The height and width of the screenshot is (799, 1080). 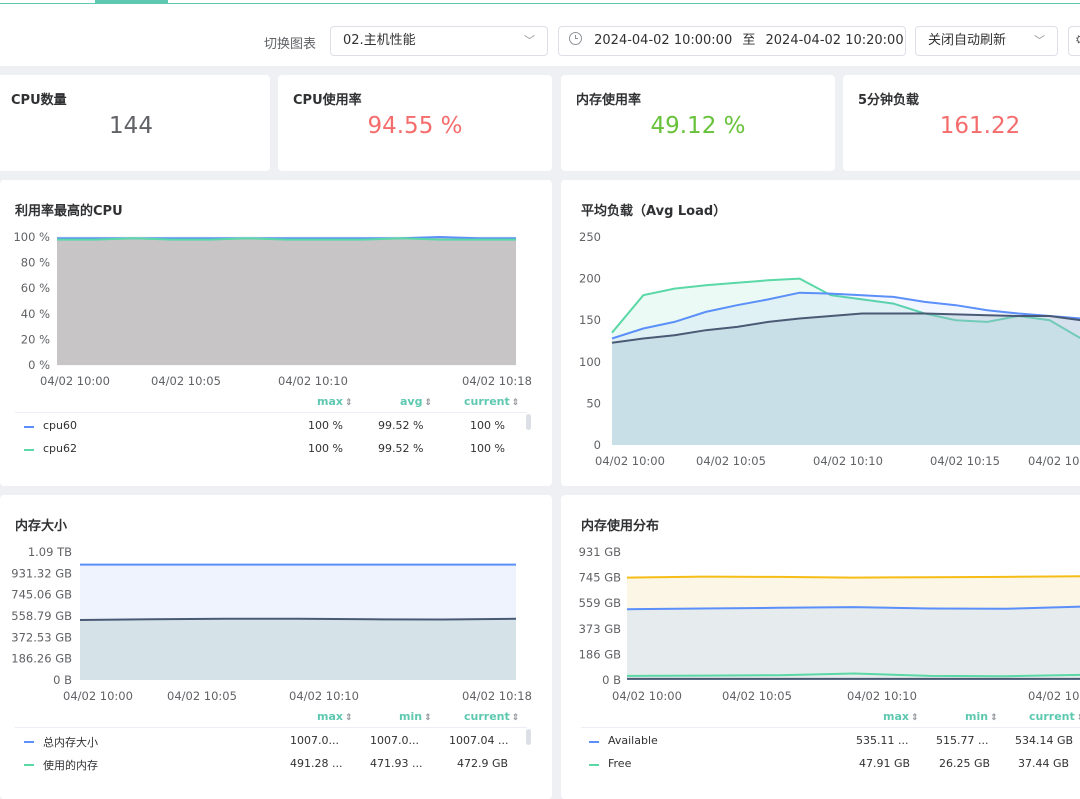 I want to click on y-tick: 186 GB, so click(x=600, y=654).